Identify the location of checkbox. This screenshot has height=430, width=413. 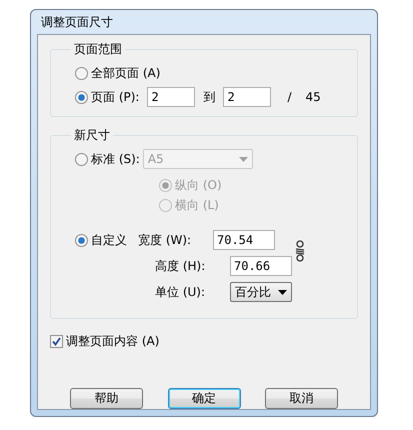
(56, 341).